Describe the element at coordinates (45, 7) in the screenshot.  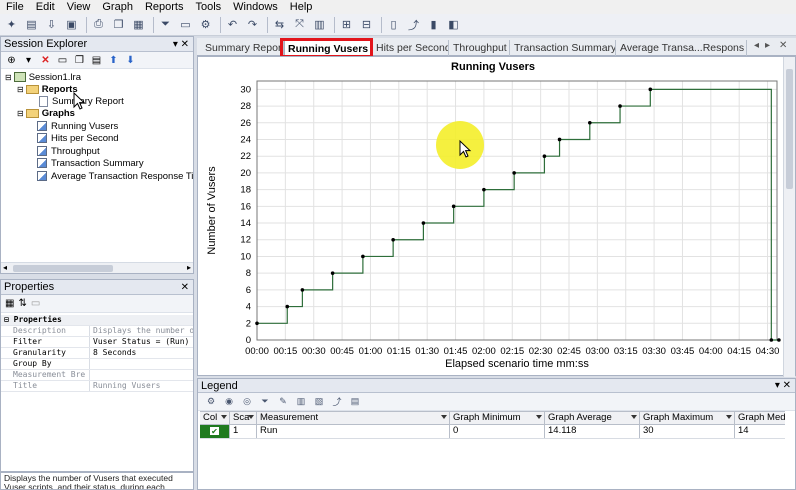
I see `menu-edit: Edit` at that location.